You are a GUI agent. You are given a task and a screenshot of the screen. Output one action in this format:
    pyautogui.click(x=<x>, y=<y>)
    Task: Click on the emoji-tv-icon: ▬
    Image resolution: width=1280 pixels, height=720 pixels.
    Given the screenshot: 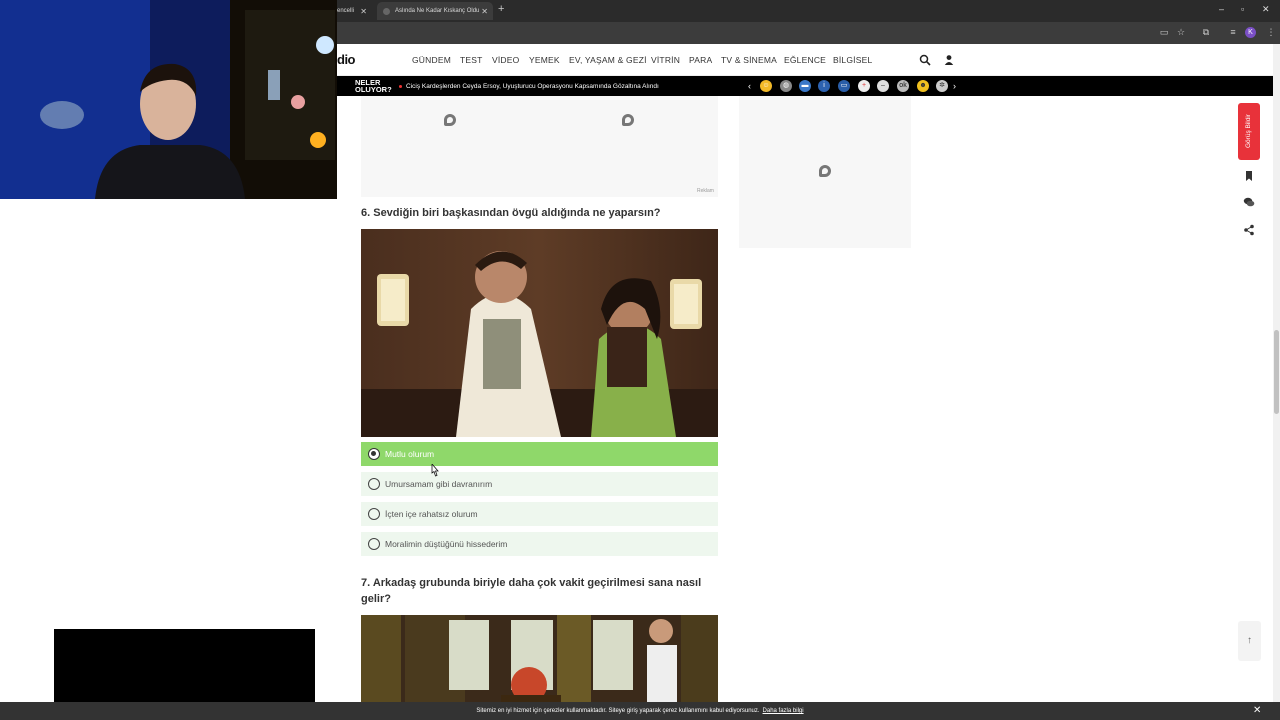 What is the action you would take?
    pyautogui.click(x=805, y=86)
    